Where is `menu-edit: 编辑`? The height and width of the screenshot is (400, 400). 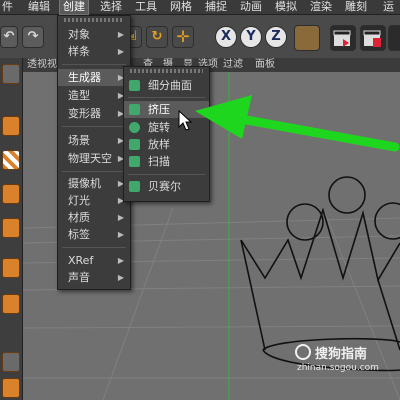 menu-edit: 编辑 is located at coordinates (39, 7).